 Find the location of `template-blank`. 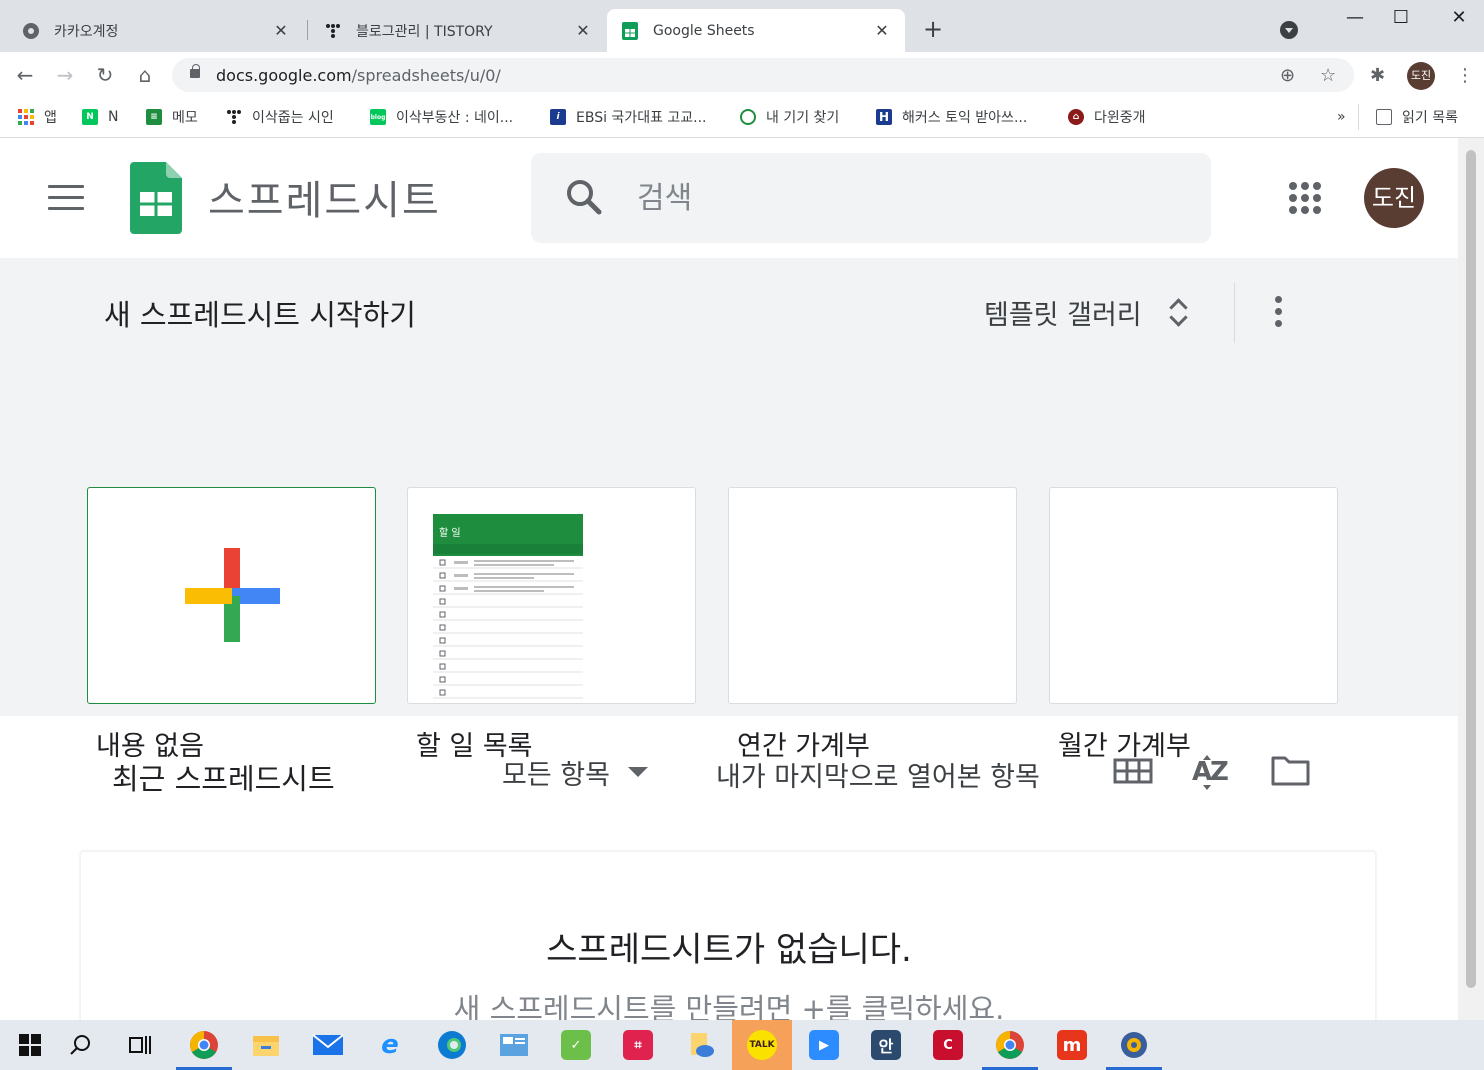

template-blank is located at coordinates (231, 595).